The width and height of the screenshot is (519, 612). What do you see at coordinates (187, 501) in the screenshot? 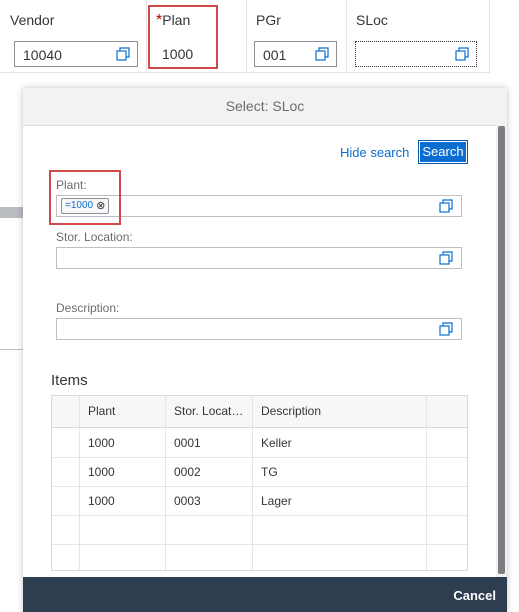
I see `cell-stor-location: 0003` at bounding box center [187, 501].